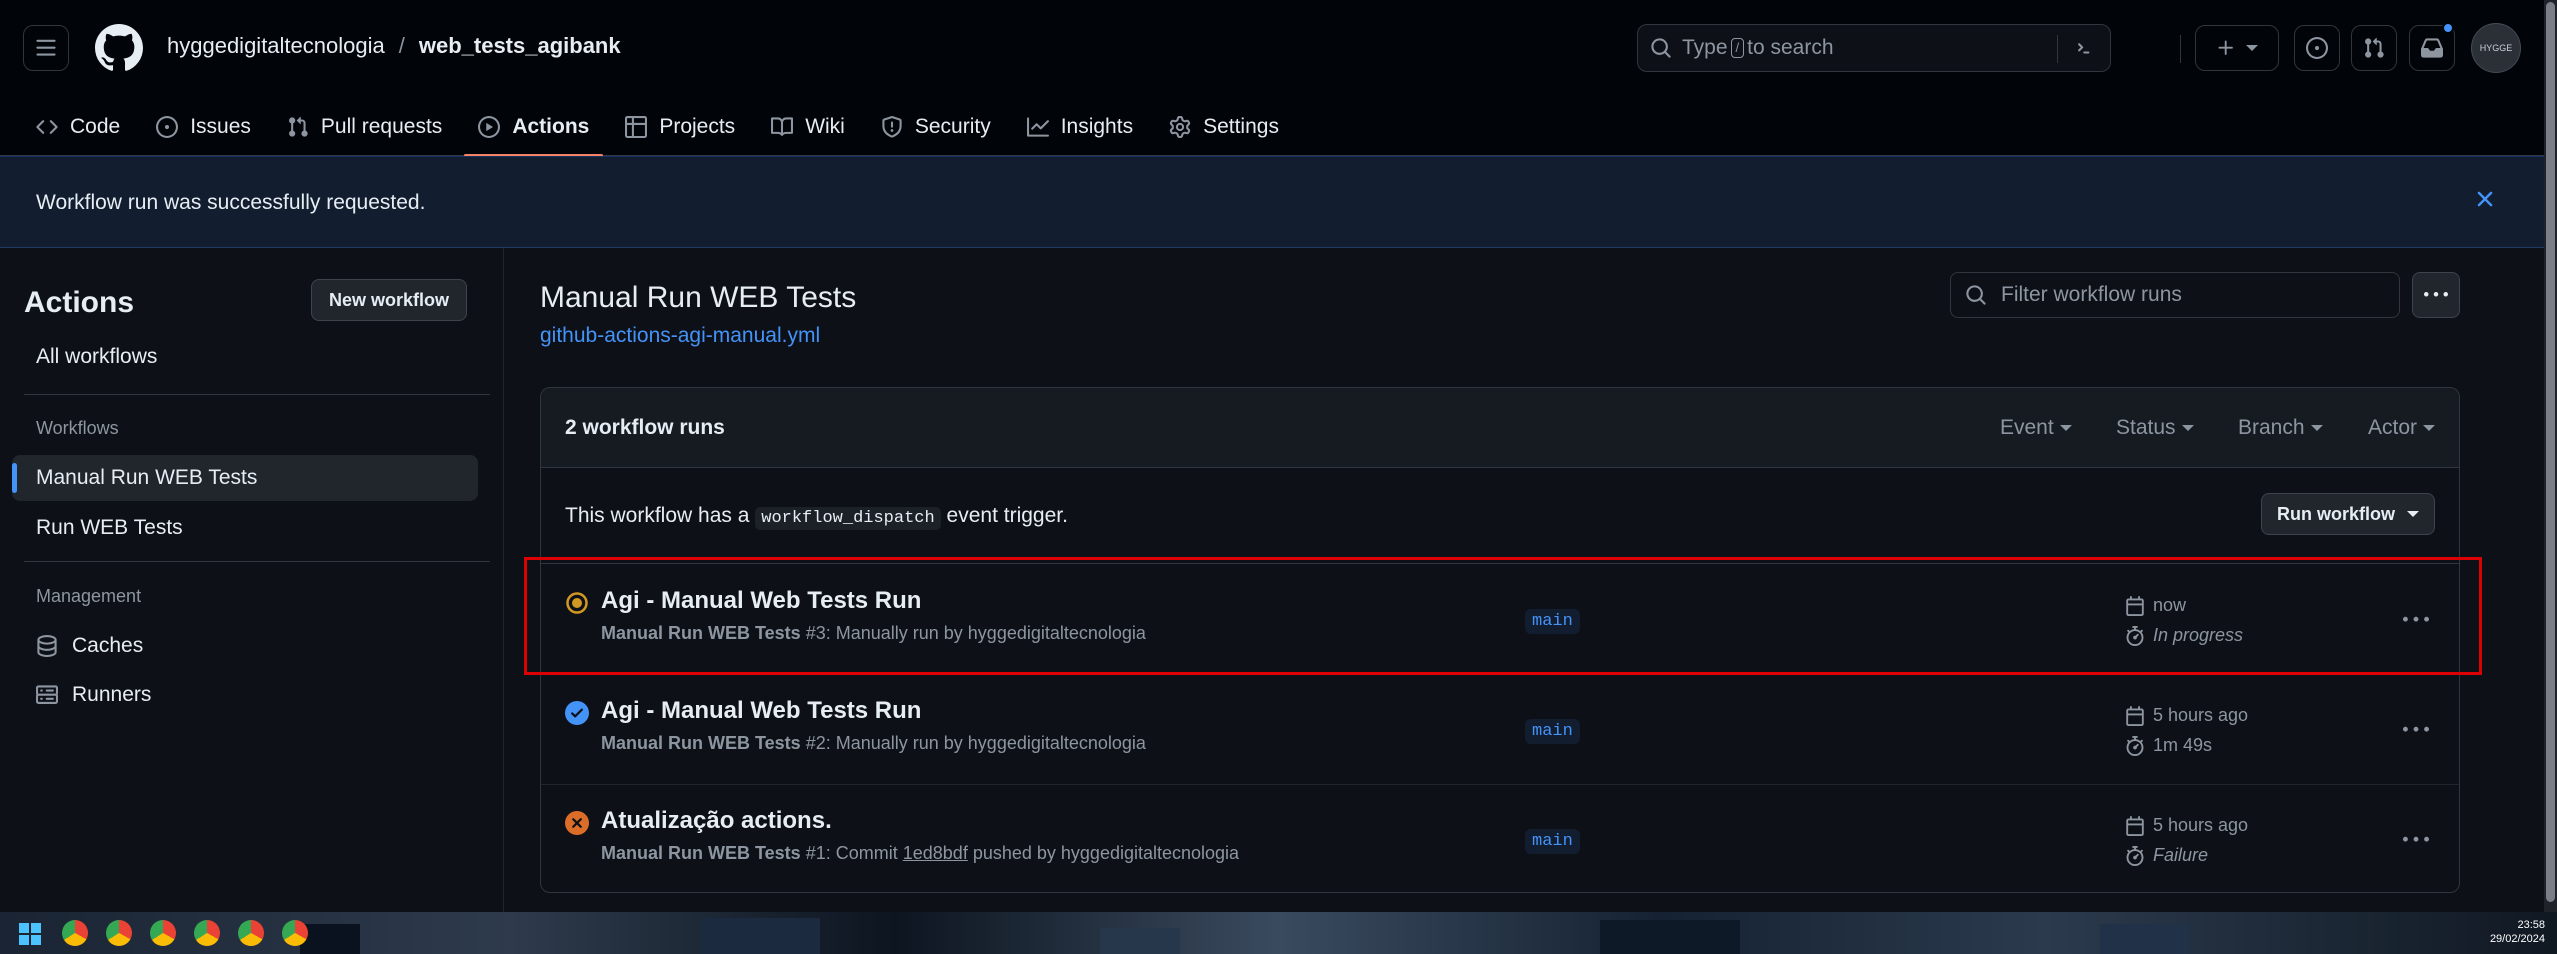 Image resolution: width=2557 pixels, height=954 pixels. I want to click on shield-icon, so click(892, 127).